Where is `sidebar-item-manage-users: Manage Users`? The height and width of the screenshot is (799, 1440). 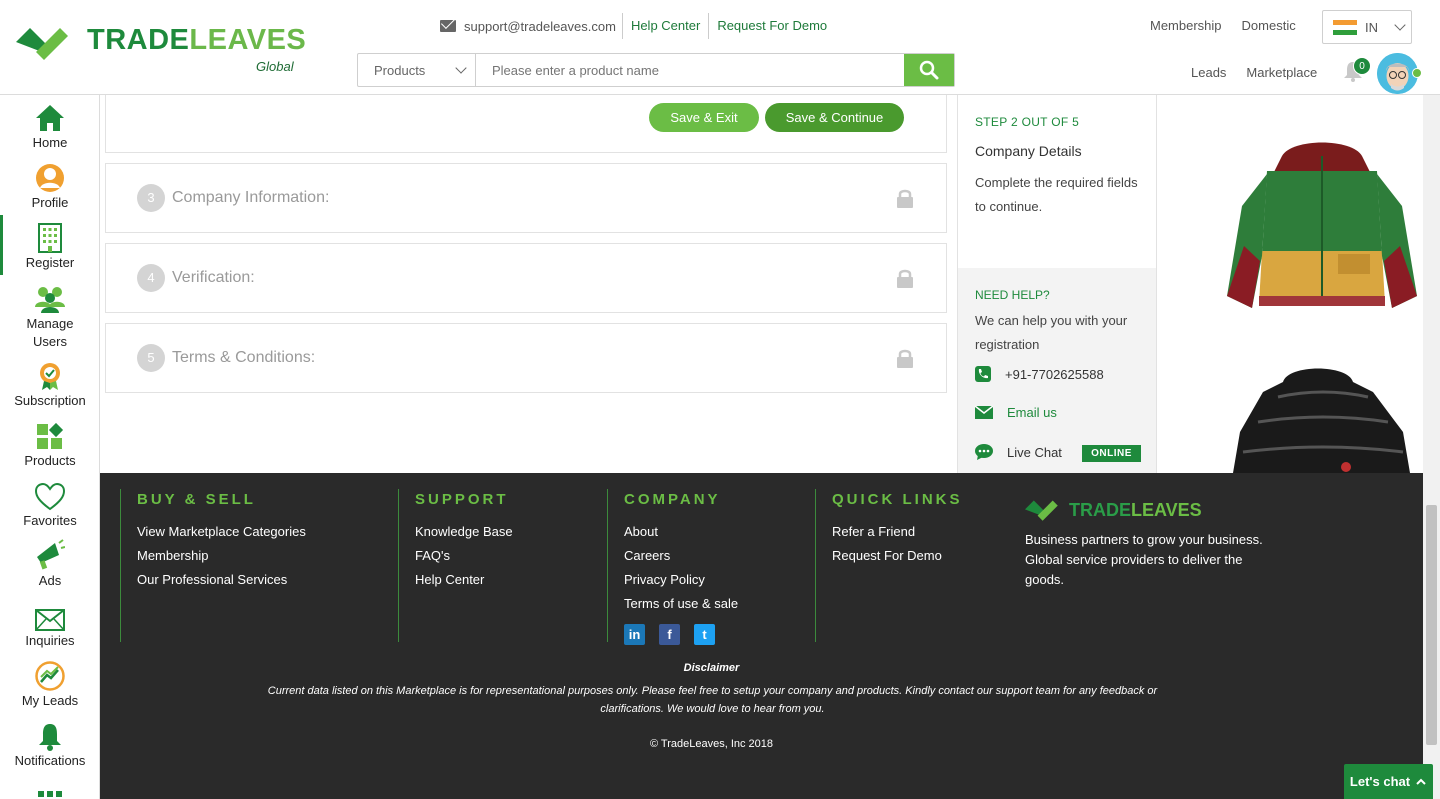 sidebar-item-manage-users: Manage Users is located at coordinates (49, 316).